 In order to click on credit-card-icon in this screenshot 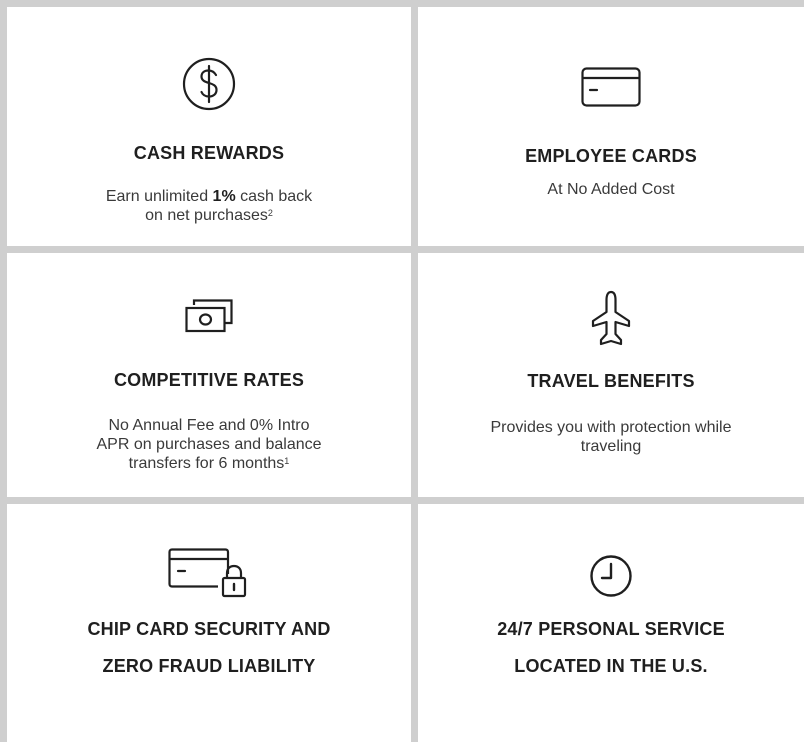, I will do `click(611, 87)`.